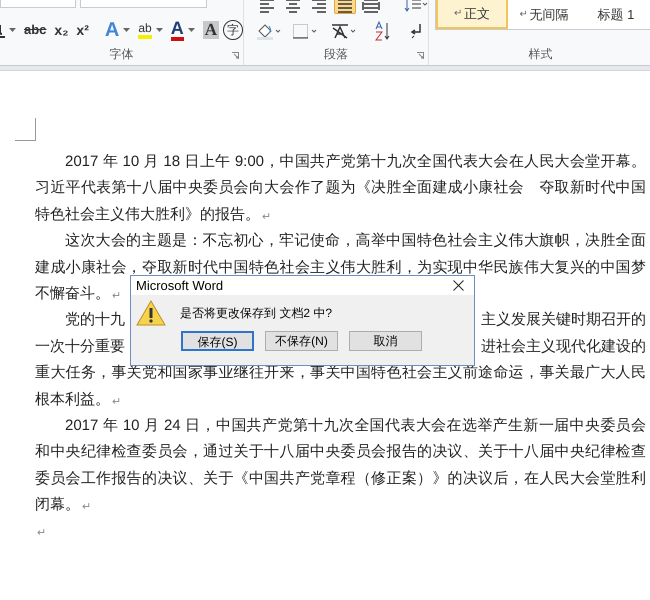 The height and width of the screenshot is (600, 650). Describe the element at coordinates (336, 54) in the screenshot. I see `group-label: 段落` at that location.